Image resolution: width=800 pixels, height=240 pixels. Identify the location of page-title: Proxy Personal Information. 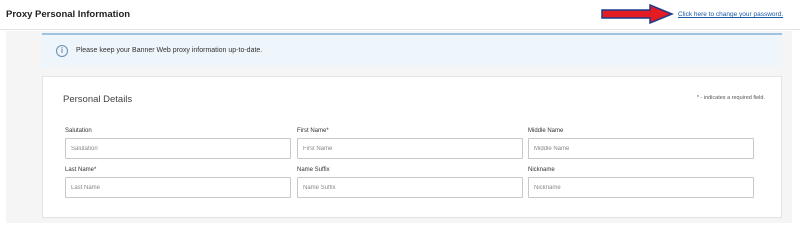
(68, 14).